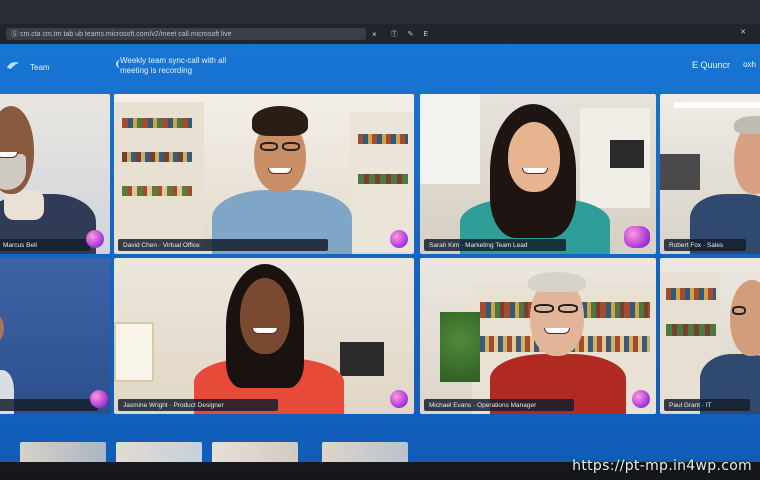  Describe the element at coordinates (40, 67) in the screenshot. I see `app-name: Team` at that location.